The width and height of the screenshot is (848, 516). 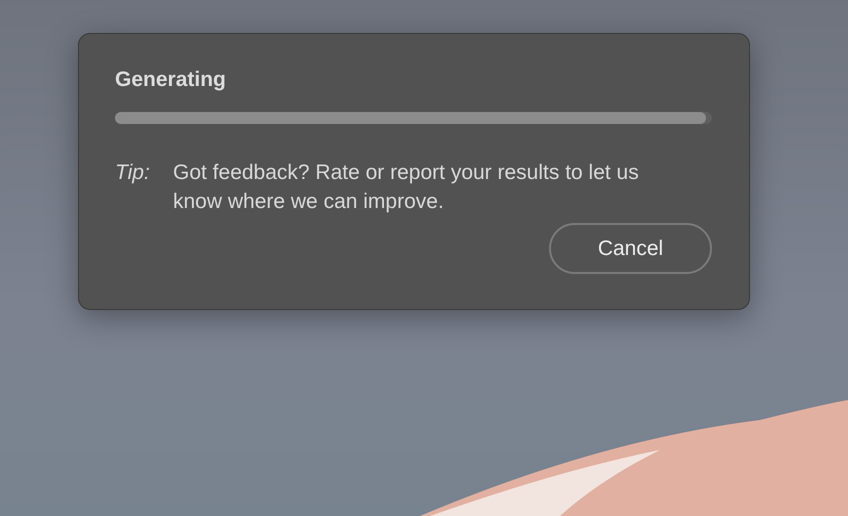 What do you see at coordinates (133, 173) in the screenshot?
I see `tip-label: Tip:` at bounding box center [133, 173].